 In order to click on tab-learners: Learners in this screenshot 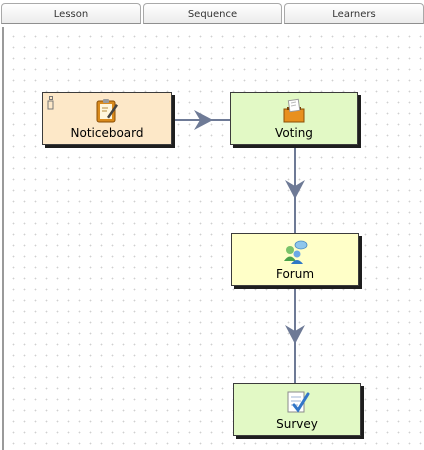, I will do `click(354, 13)`.